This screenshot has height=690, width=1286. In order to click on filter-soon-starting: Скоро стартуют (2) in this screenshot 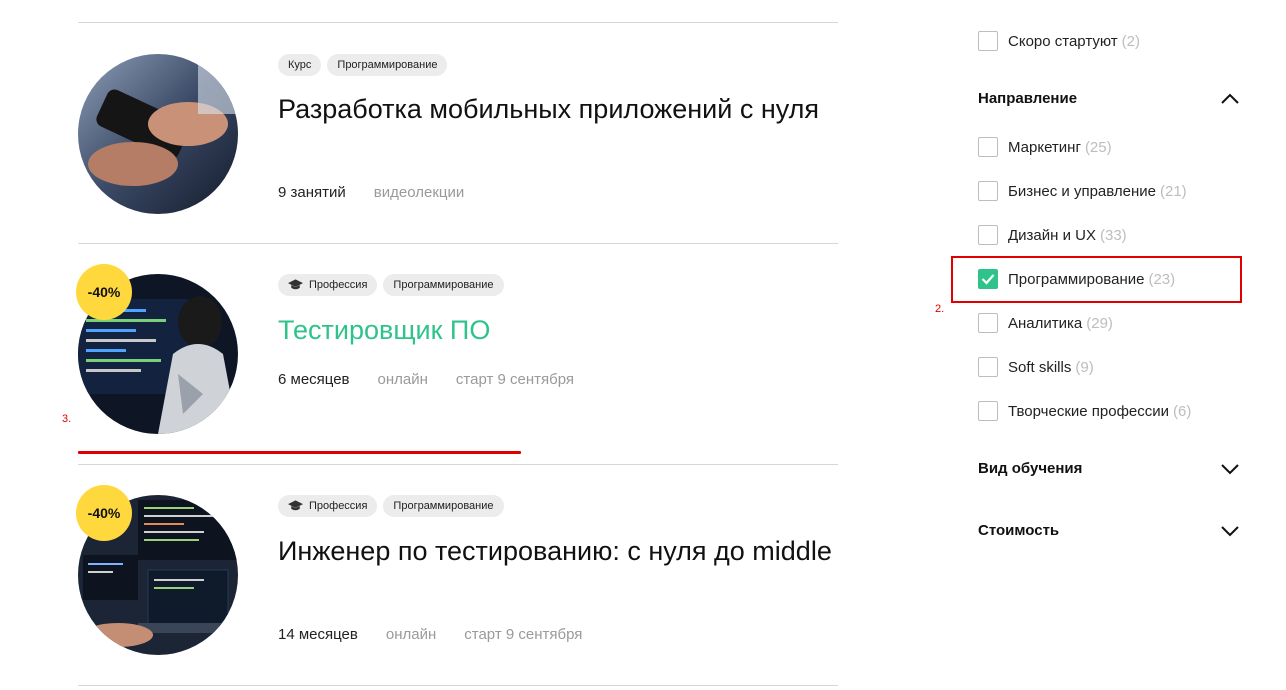, I will do `click(1059, 41)`.